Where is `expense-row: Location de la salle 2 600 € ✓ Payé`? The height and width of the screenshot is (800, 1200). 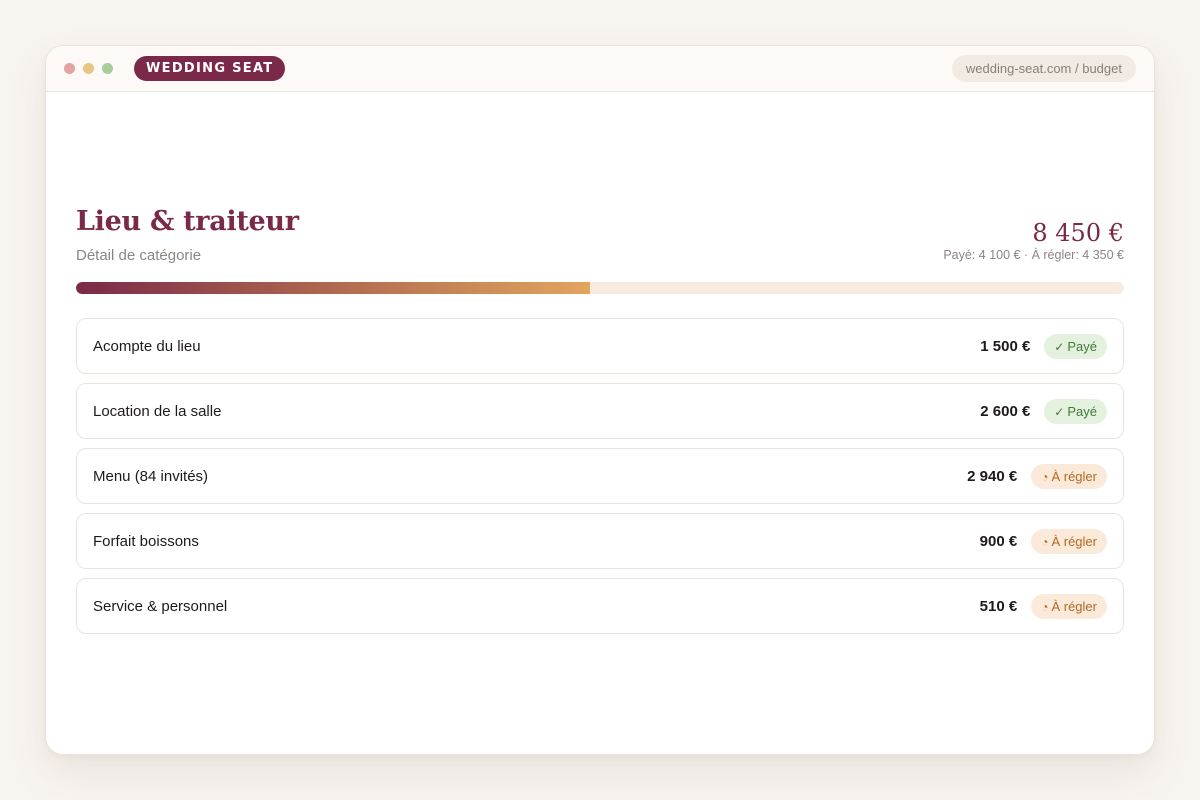
expense-row: Location de la salle 2 600 € ✓ Payé is located at coordinates (600, 411).